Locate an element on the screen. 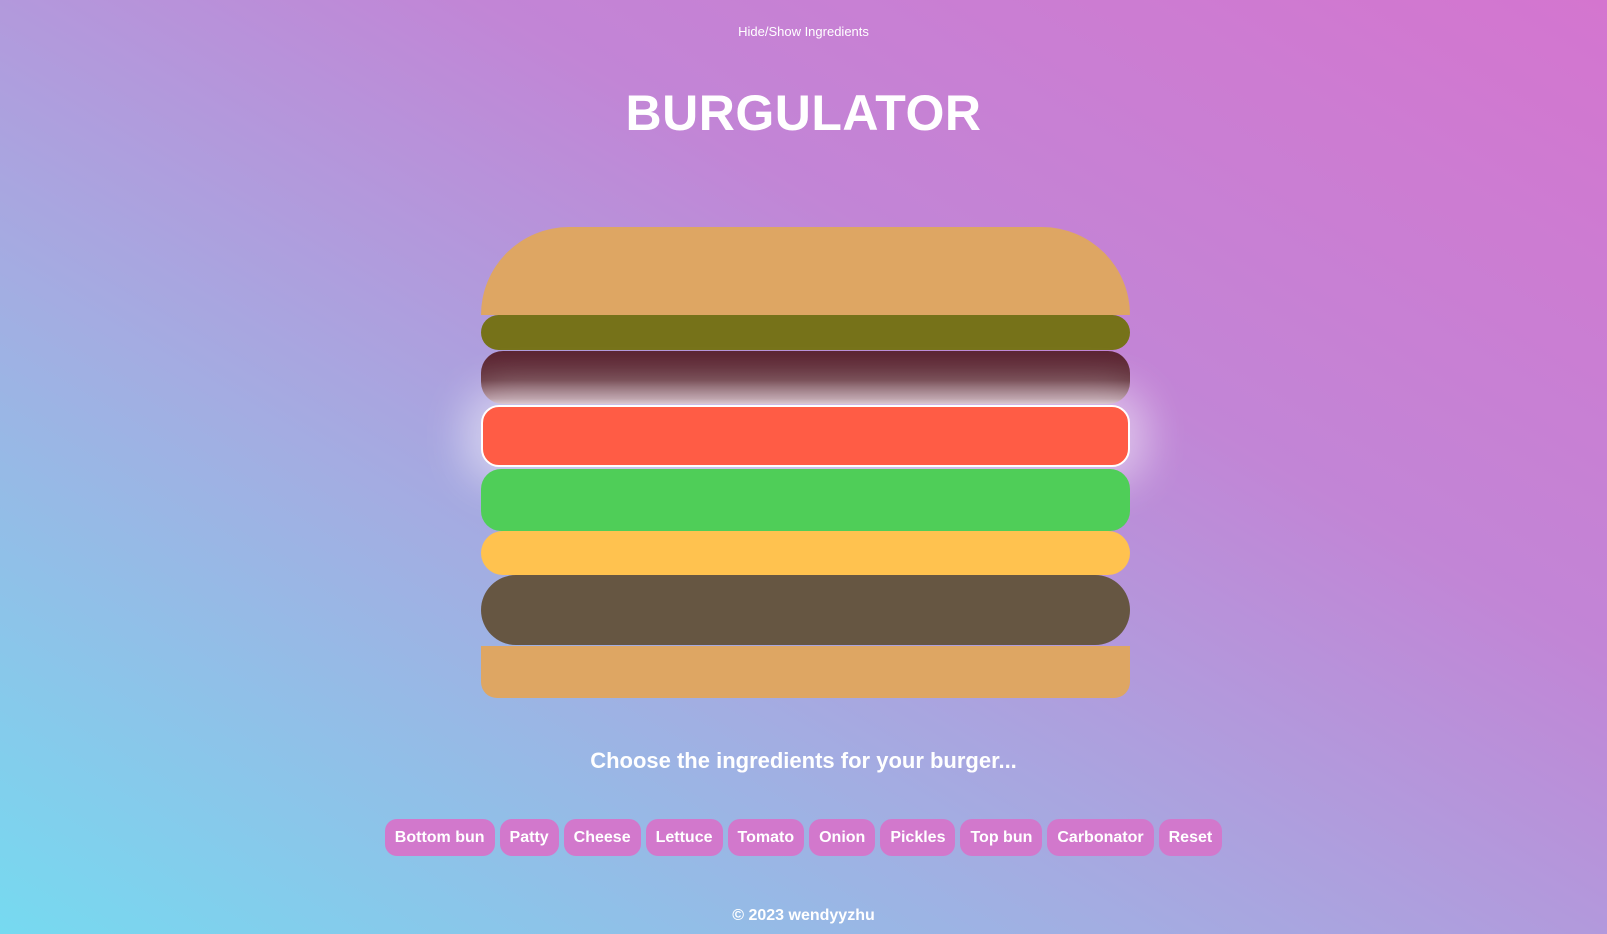 The width and height of the screenshot is (1607, 934). cheese-button: Cheese is located at coordinates (602, 837).